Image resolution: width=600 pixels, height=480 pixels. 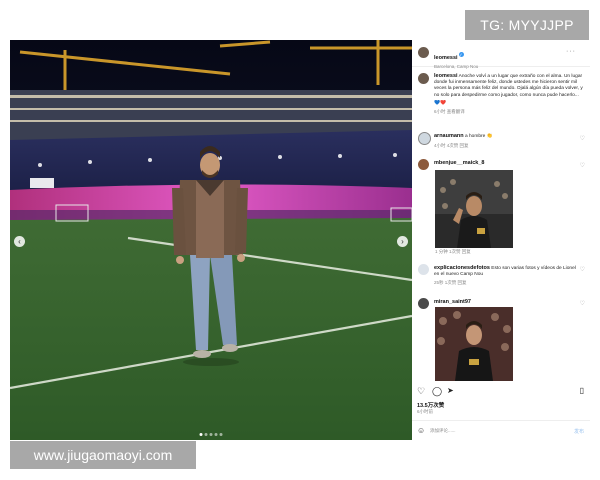 What do you see at coordinates (449, 112) in the screenshot?
I see `caption-meta: 6小时 查看翻译` at bounding box center [449, 112].